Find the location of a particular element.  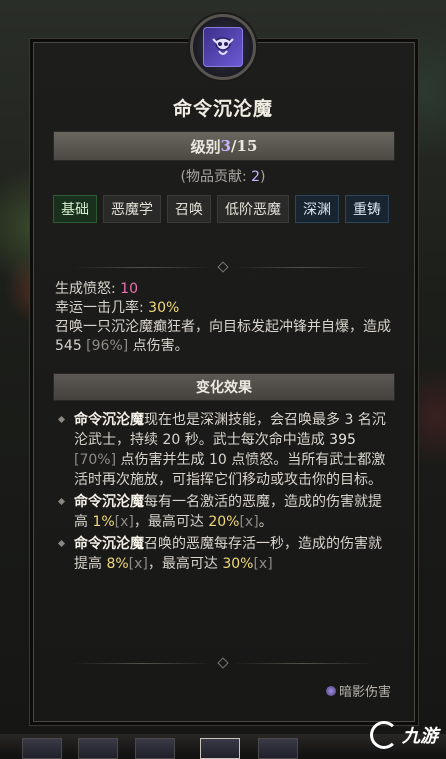

section-header-modifiers: 变化效果 is located at coordinates (224, 387).